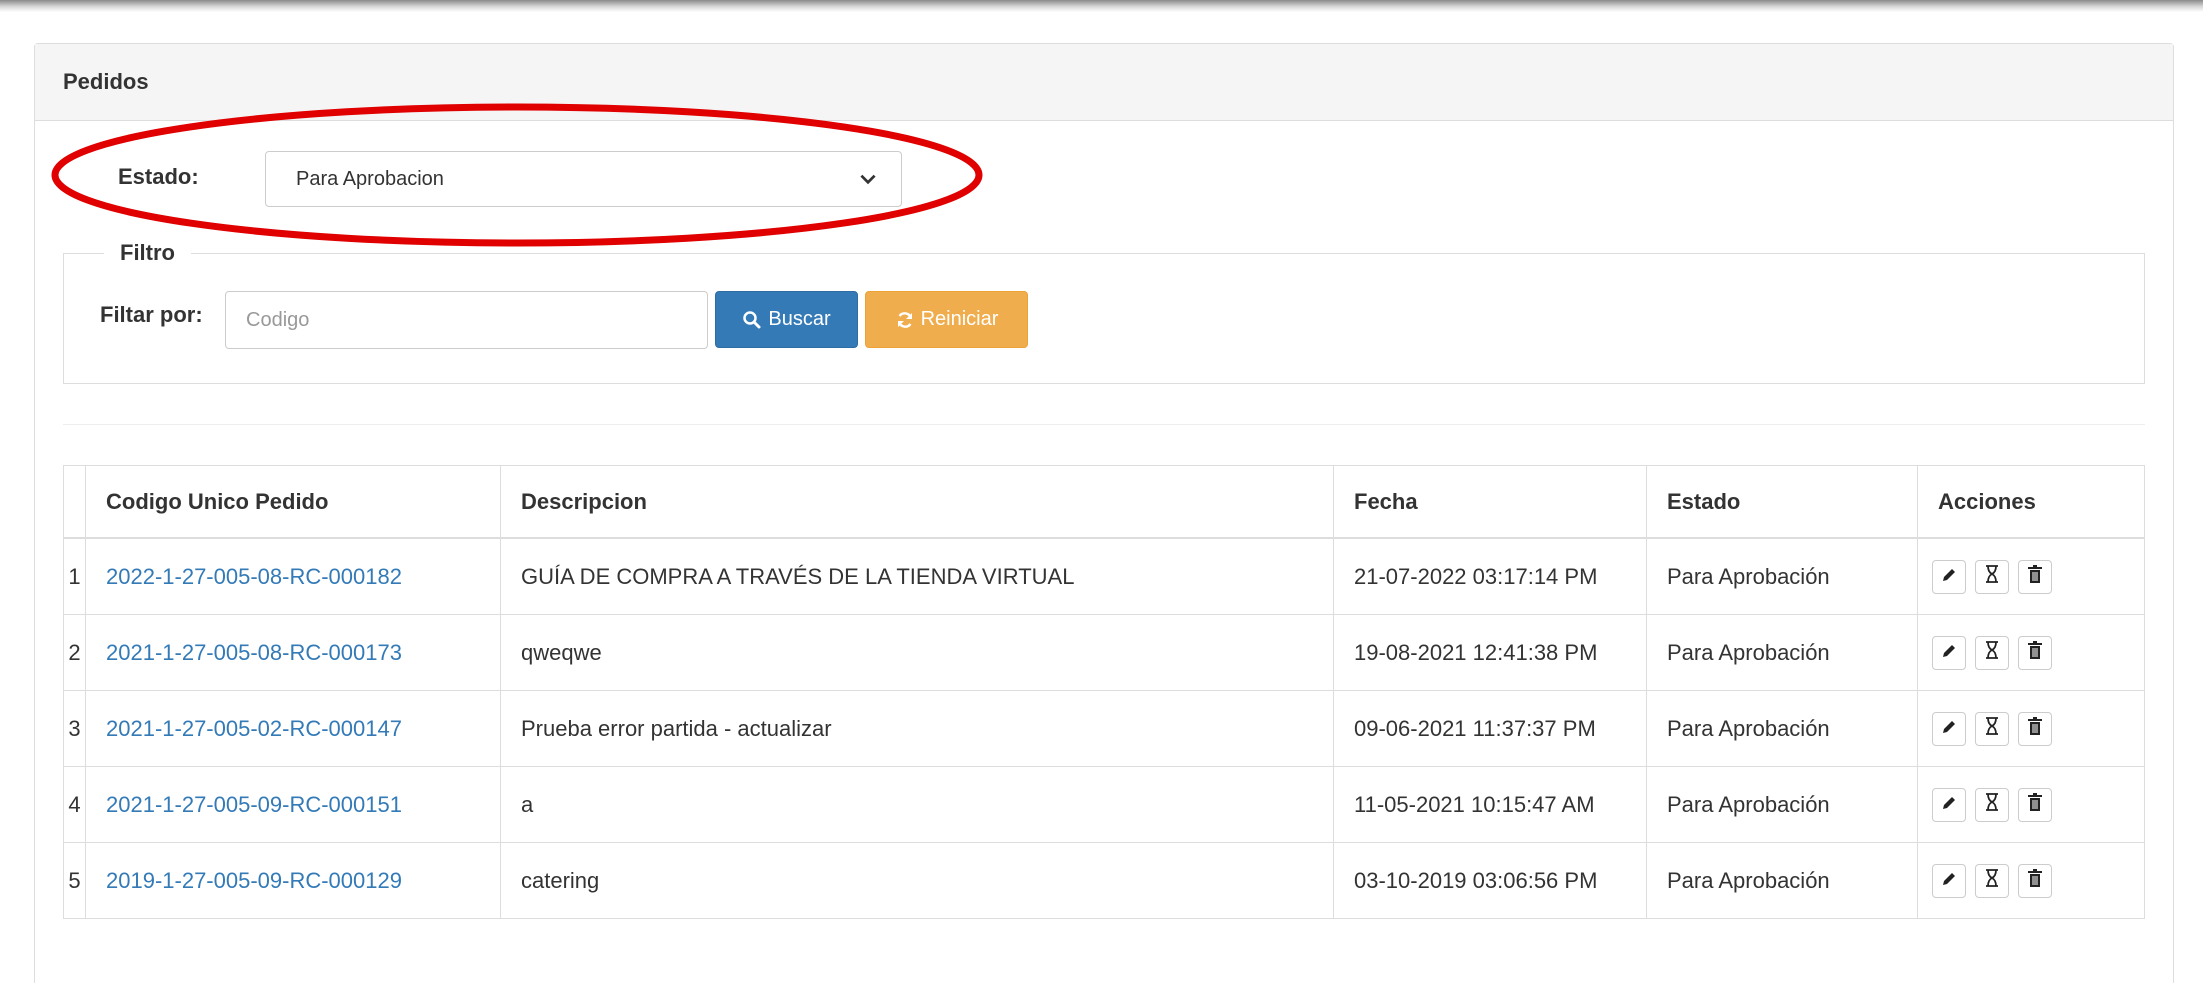 This screenshot has width=2203, height=983. I want to click on estado-select-value: Para Aprobacion, so click(370, 178).